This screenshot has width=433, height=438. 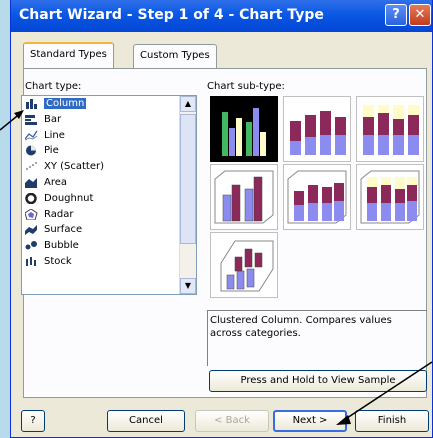 What do you see at coordinates (388, 391) in the screenshot?
I see `arrow-to-next-line` at bounding box center [388, 391].